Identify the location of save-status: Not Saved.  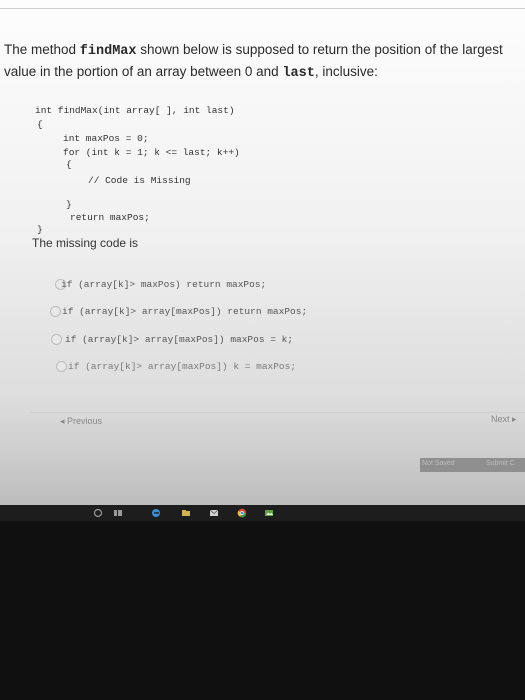
(438, 463).